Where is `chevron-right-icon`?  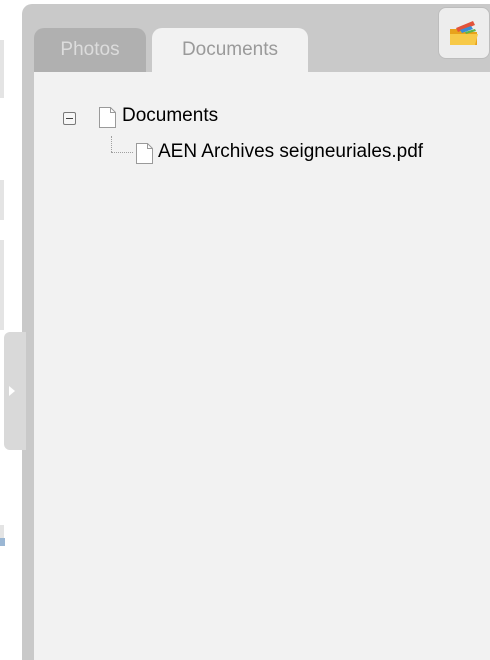
chevron-right-icon is located at coordinates (12, 391).